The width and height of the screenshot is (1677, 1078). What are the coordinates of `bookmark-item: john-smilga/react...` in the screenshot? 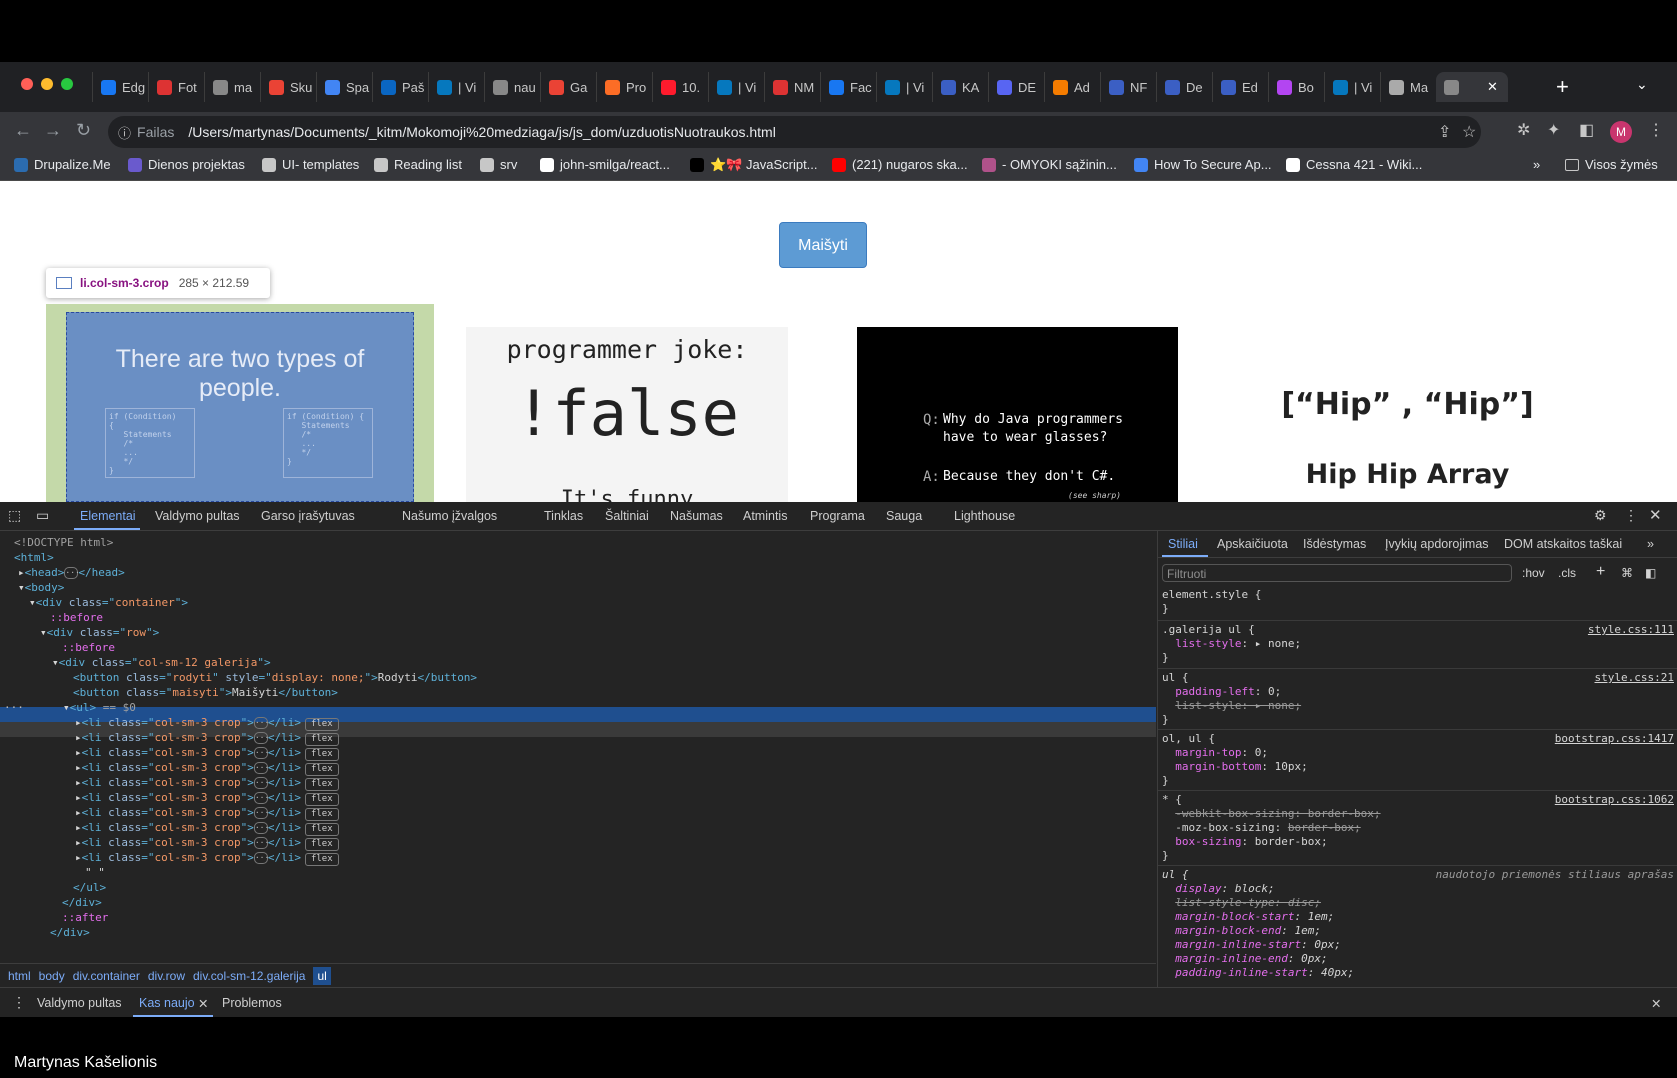 It's located at (605, 164).